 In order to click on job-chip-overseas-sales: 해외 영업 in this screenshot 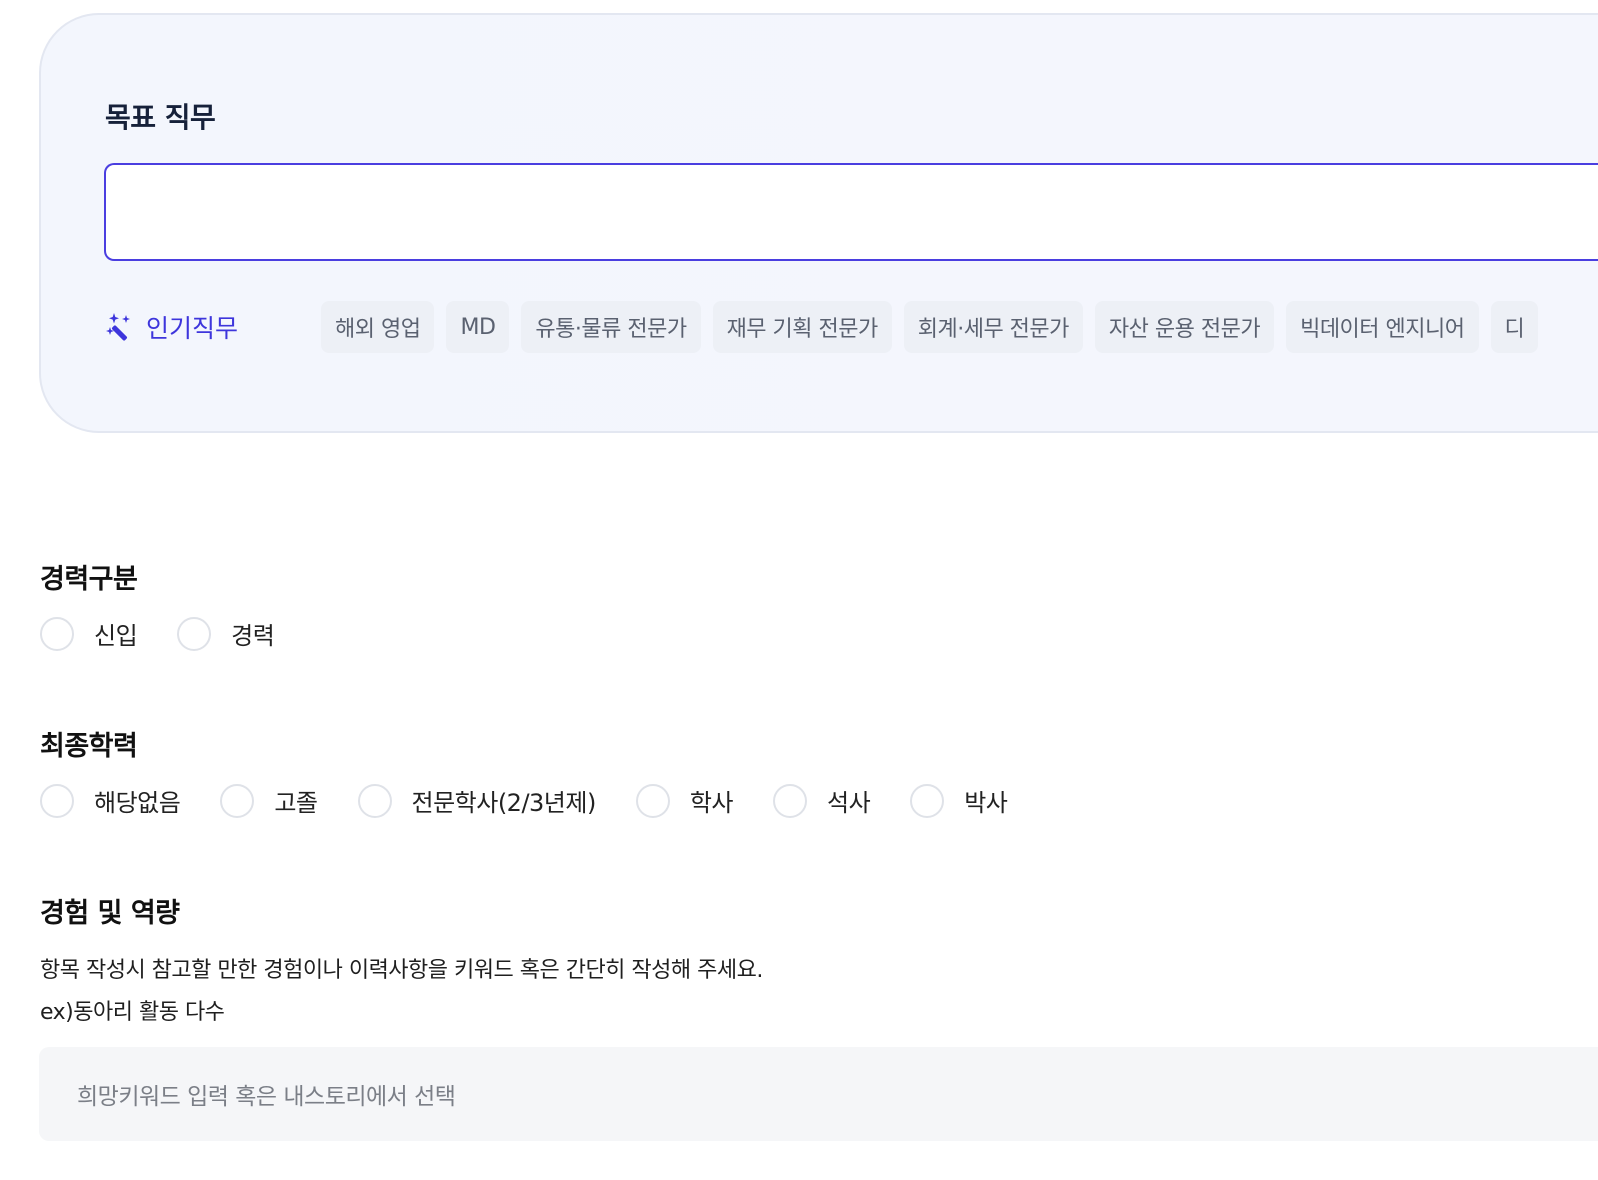, I will do `click(378, 327)`.